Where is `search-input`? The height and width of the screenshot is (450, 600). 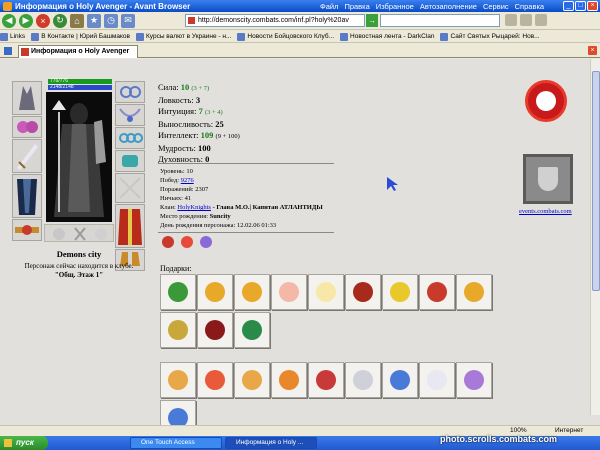
search-input is located at coordinates (440, 20).